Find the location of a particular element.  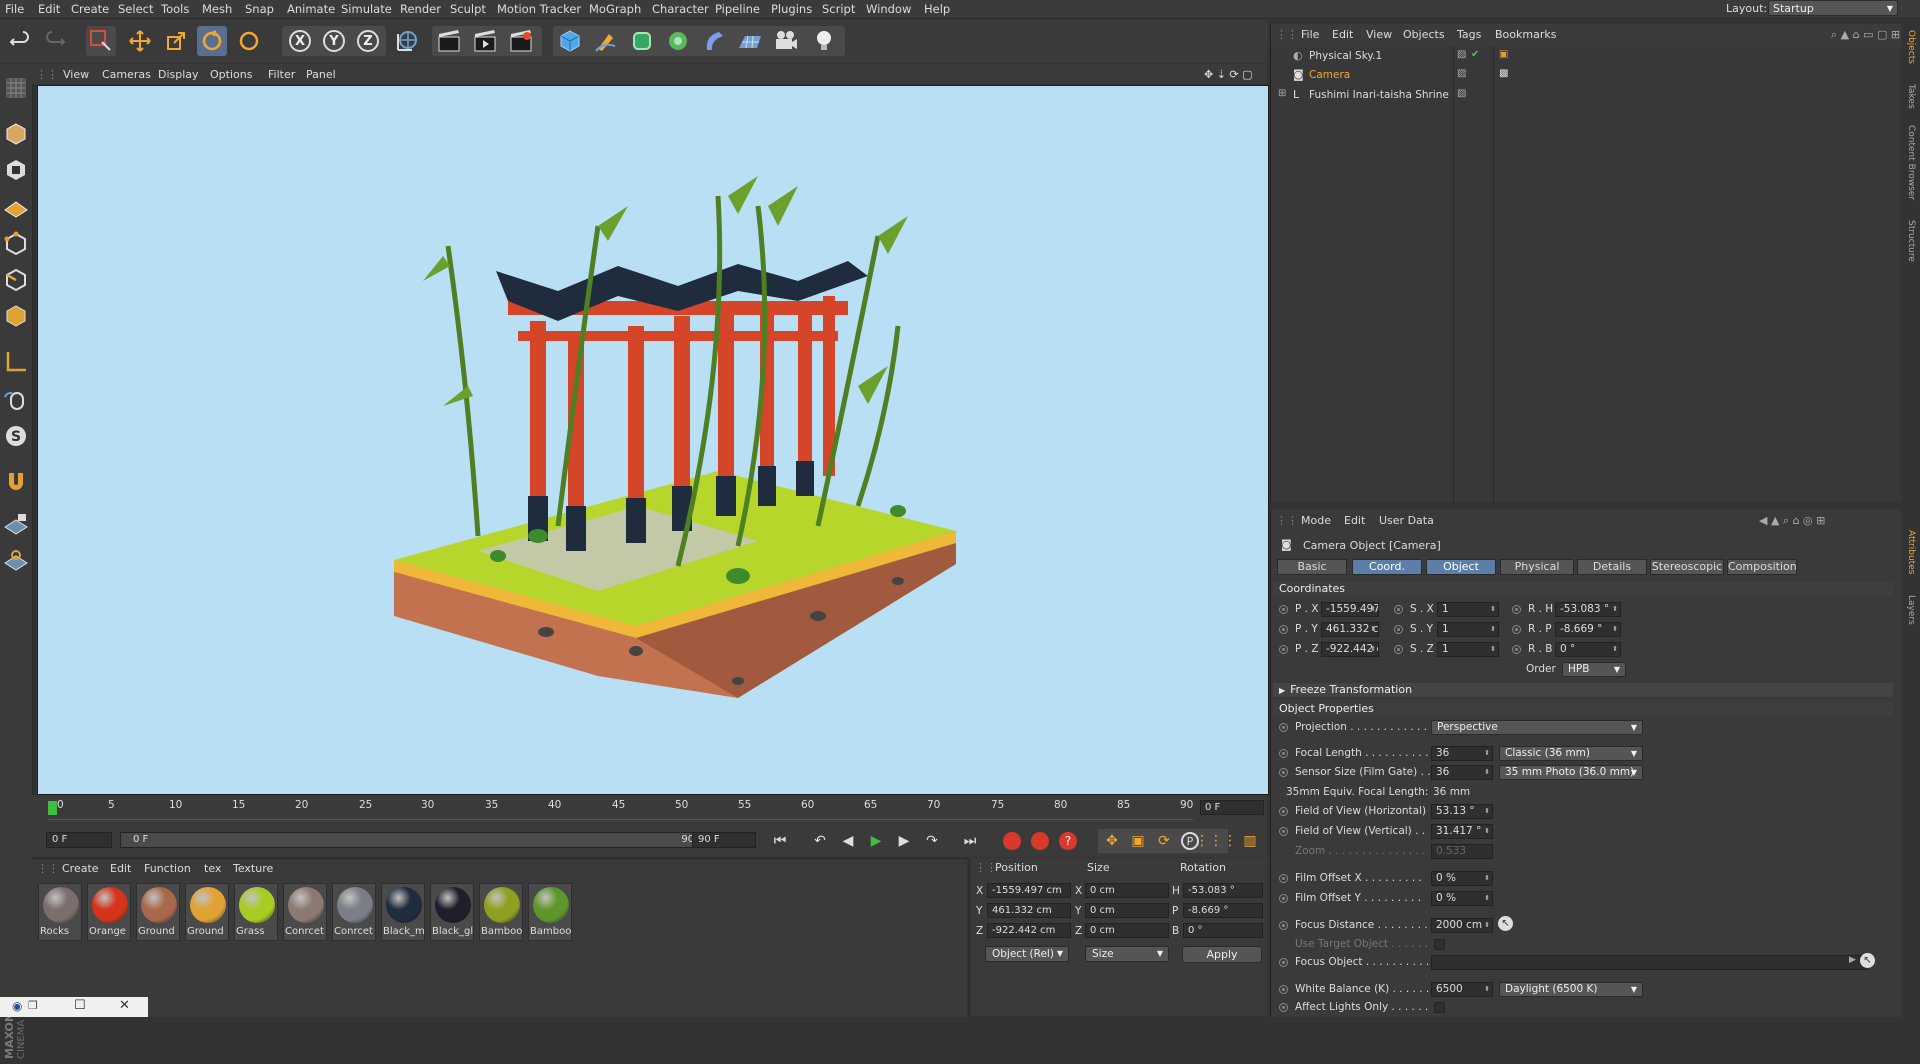

layout-select: Startup ▼ is located at coordinates (1833, 8).